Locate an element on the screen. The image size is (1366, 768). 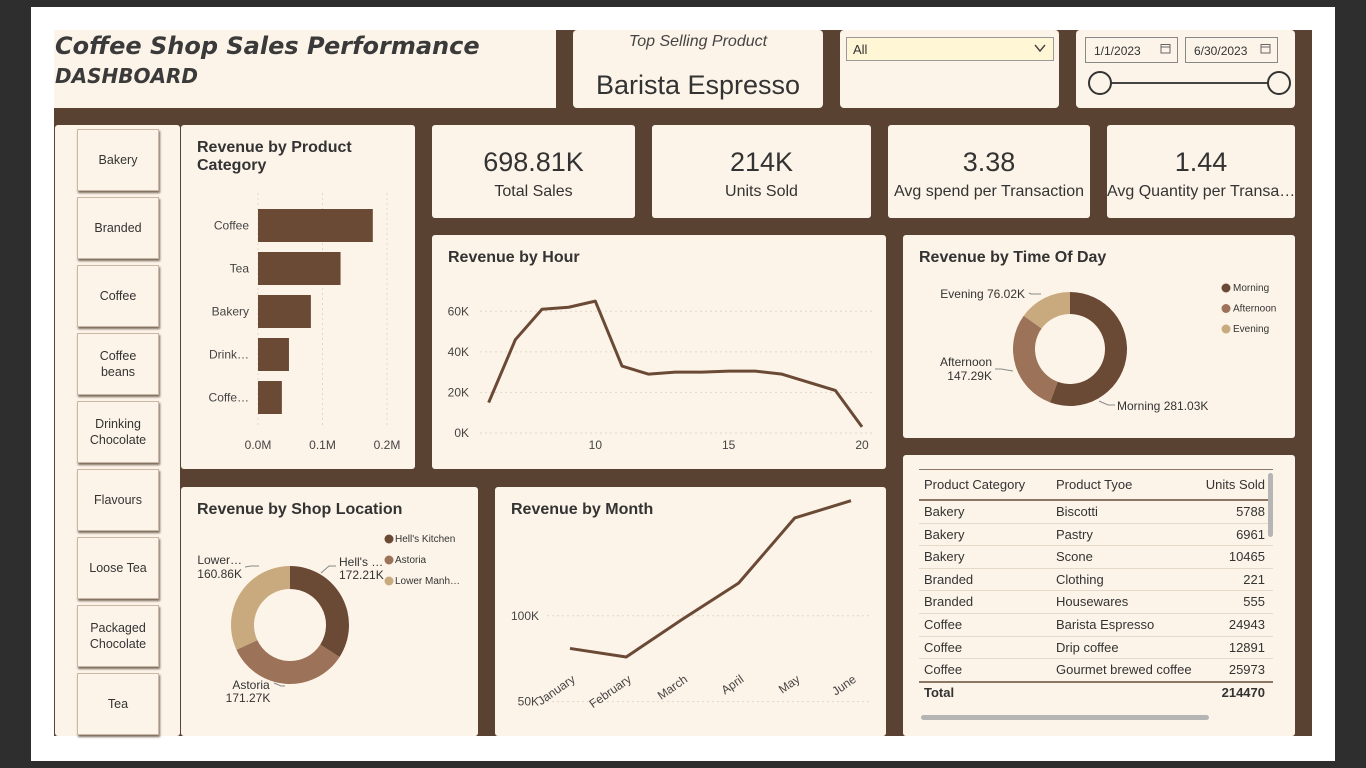
x-tick-label: 20 is located at coordinates (862, 445).